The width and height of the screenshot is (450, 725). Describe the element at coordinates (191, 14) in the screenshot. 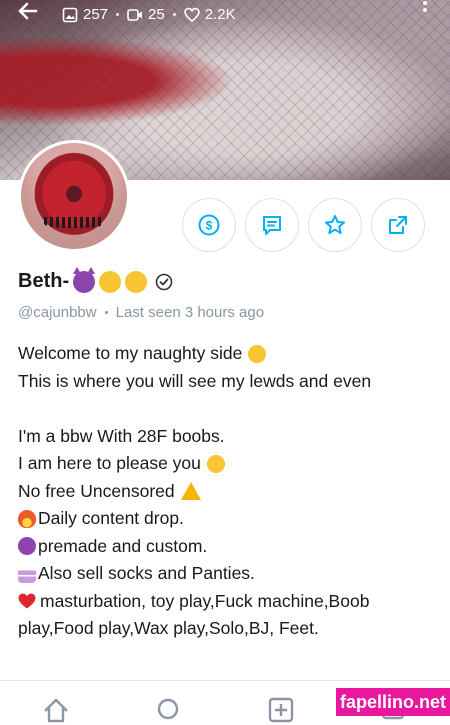

I see `heart-icon` at that location.